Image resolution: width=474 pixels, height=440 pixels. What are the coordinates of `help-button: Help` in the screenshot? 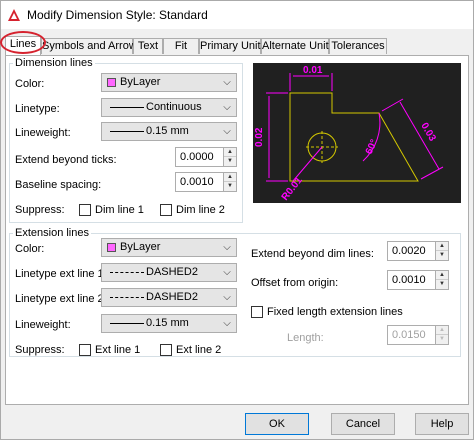 It's located at (442, 424).